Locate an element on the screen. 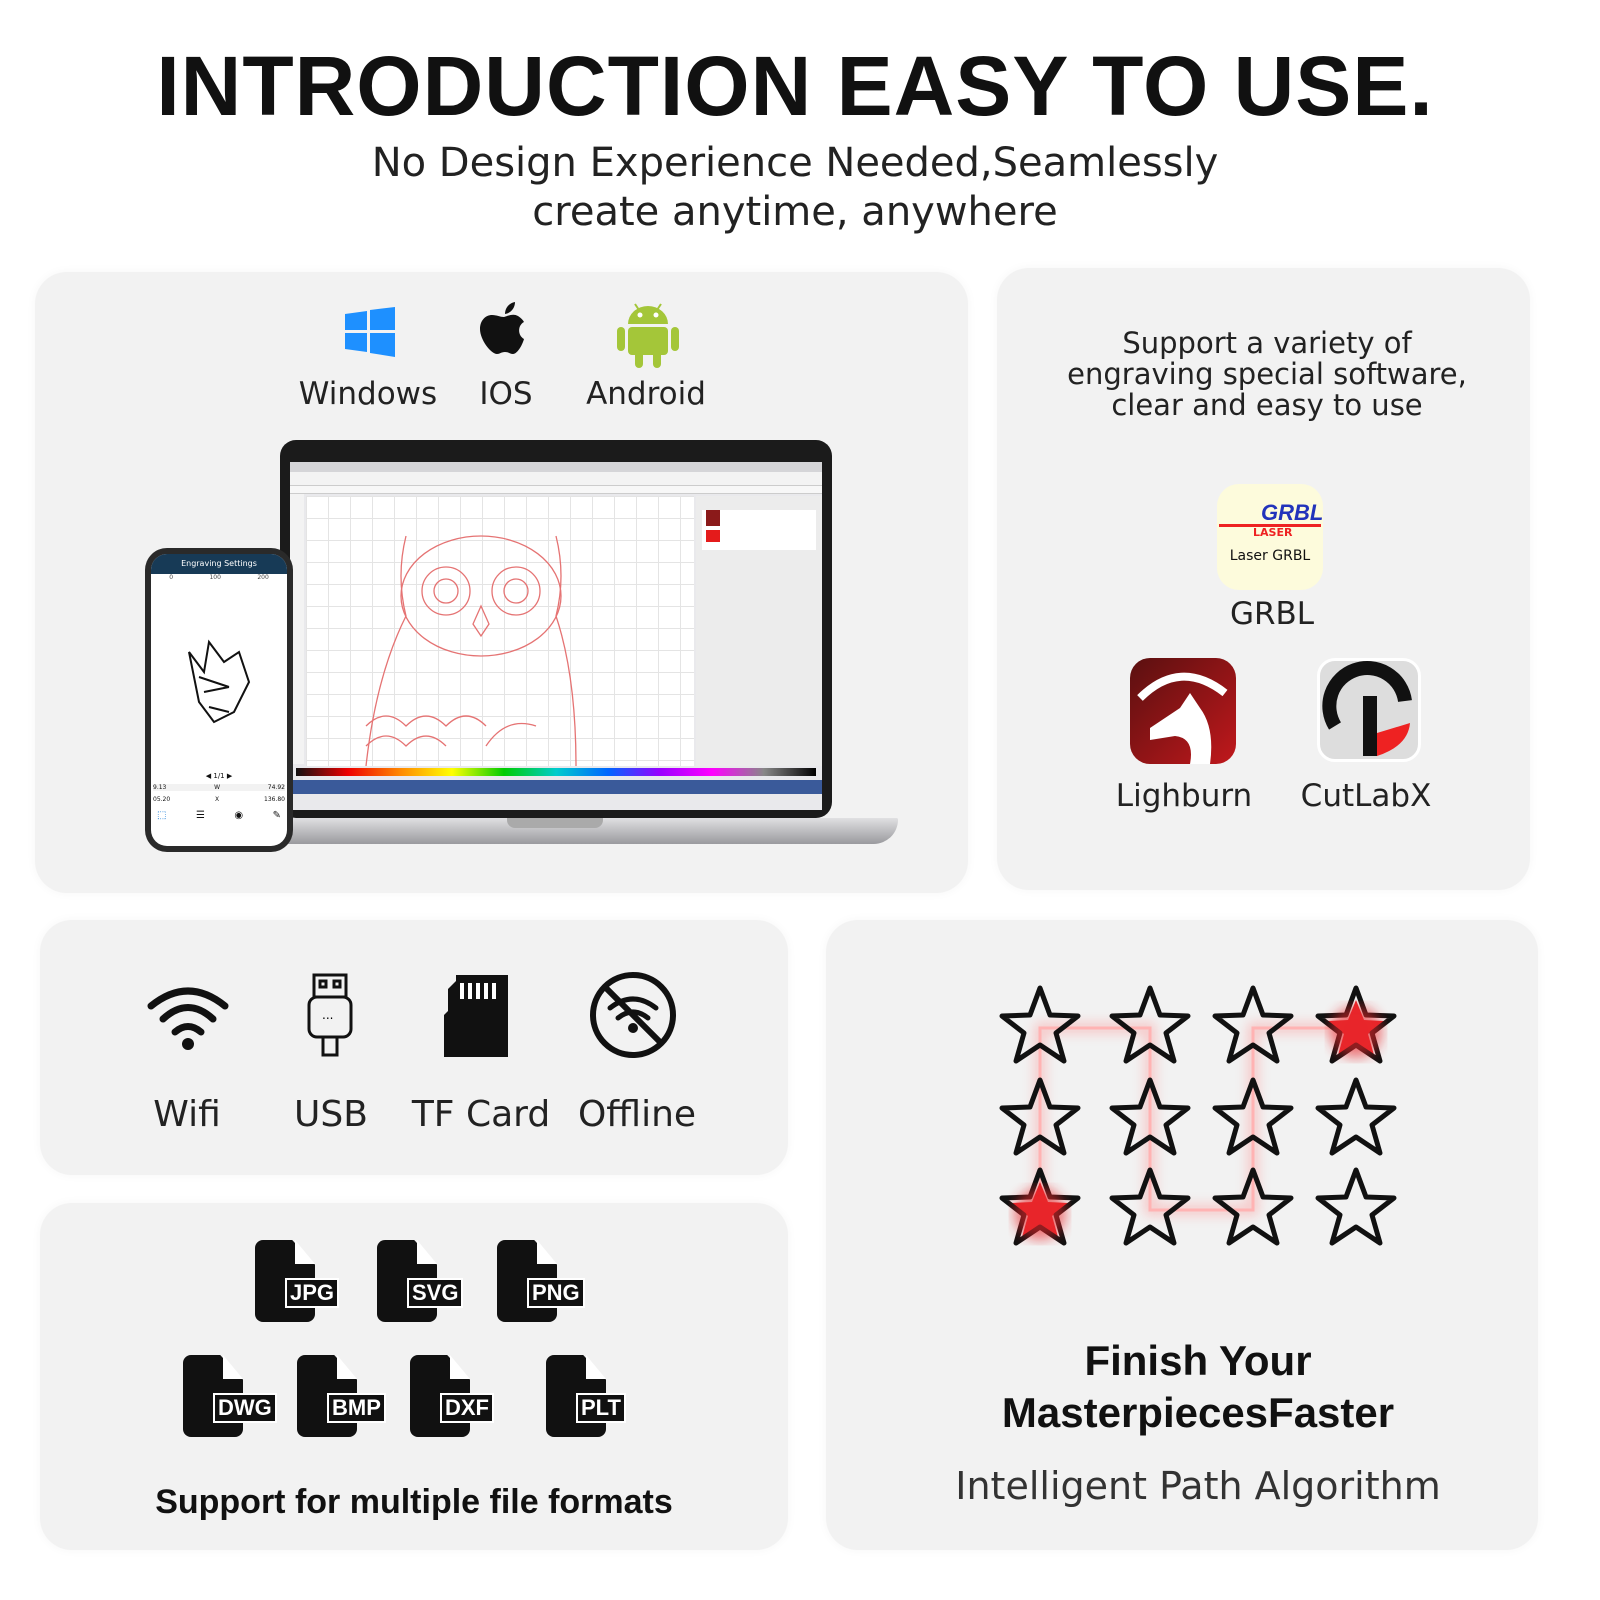 Image resolution: width=1600 pixels, height=1600 pixels. description-line: Support a variety of is located at coordinates (1267, 343).